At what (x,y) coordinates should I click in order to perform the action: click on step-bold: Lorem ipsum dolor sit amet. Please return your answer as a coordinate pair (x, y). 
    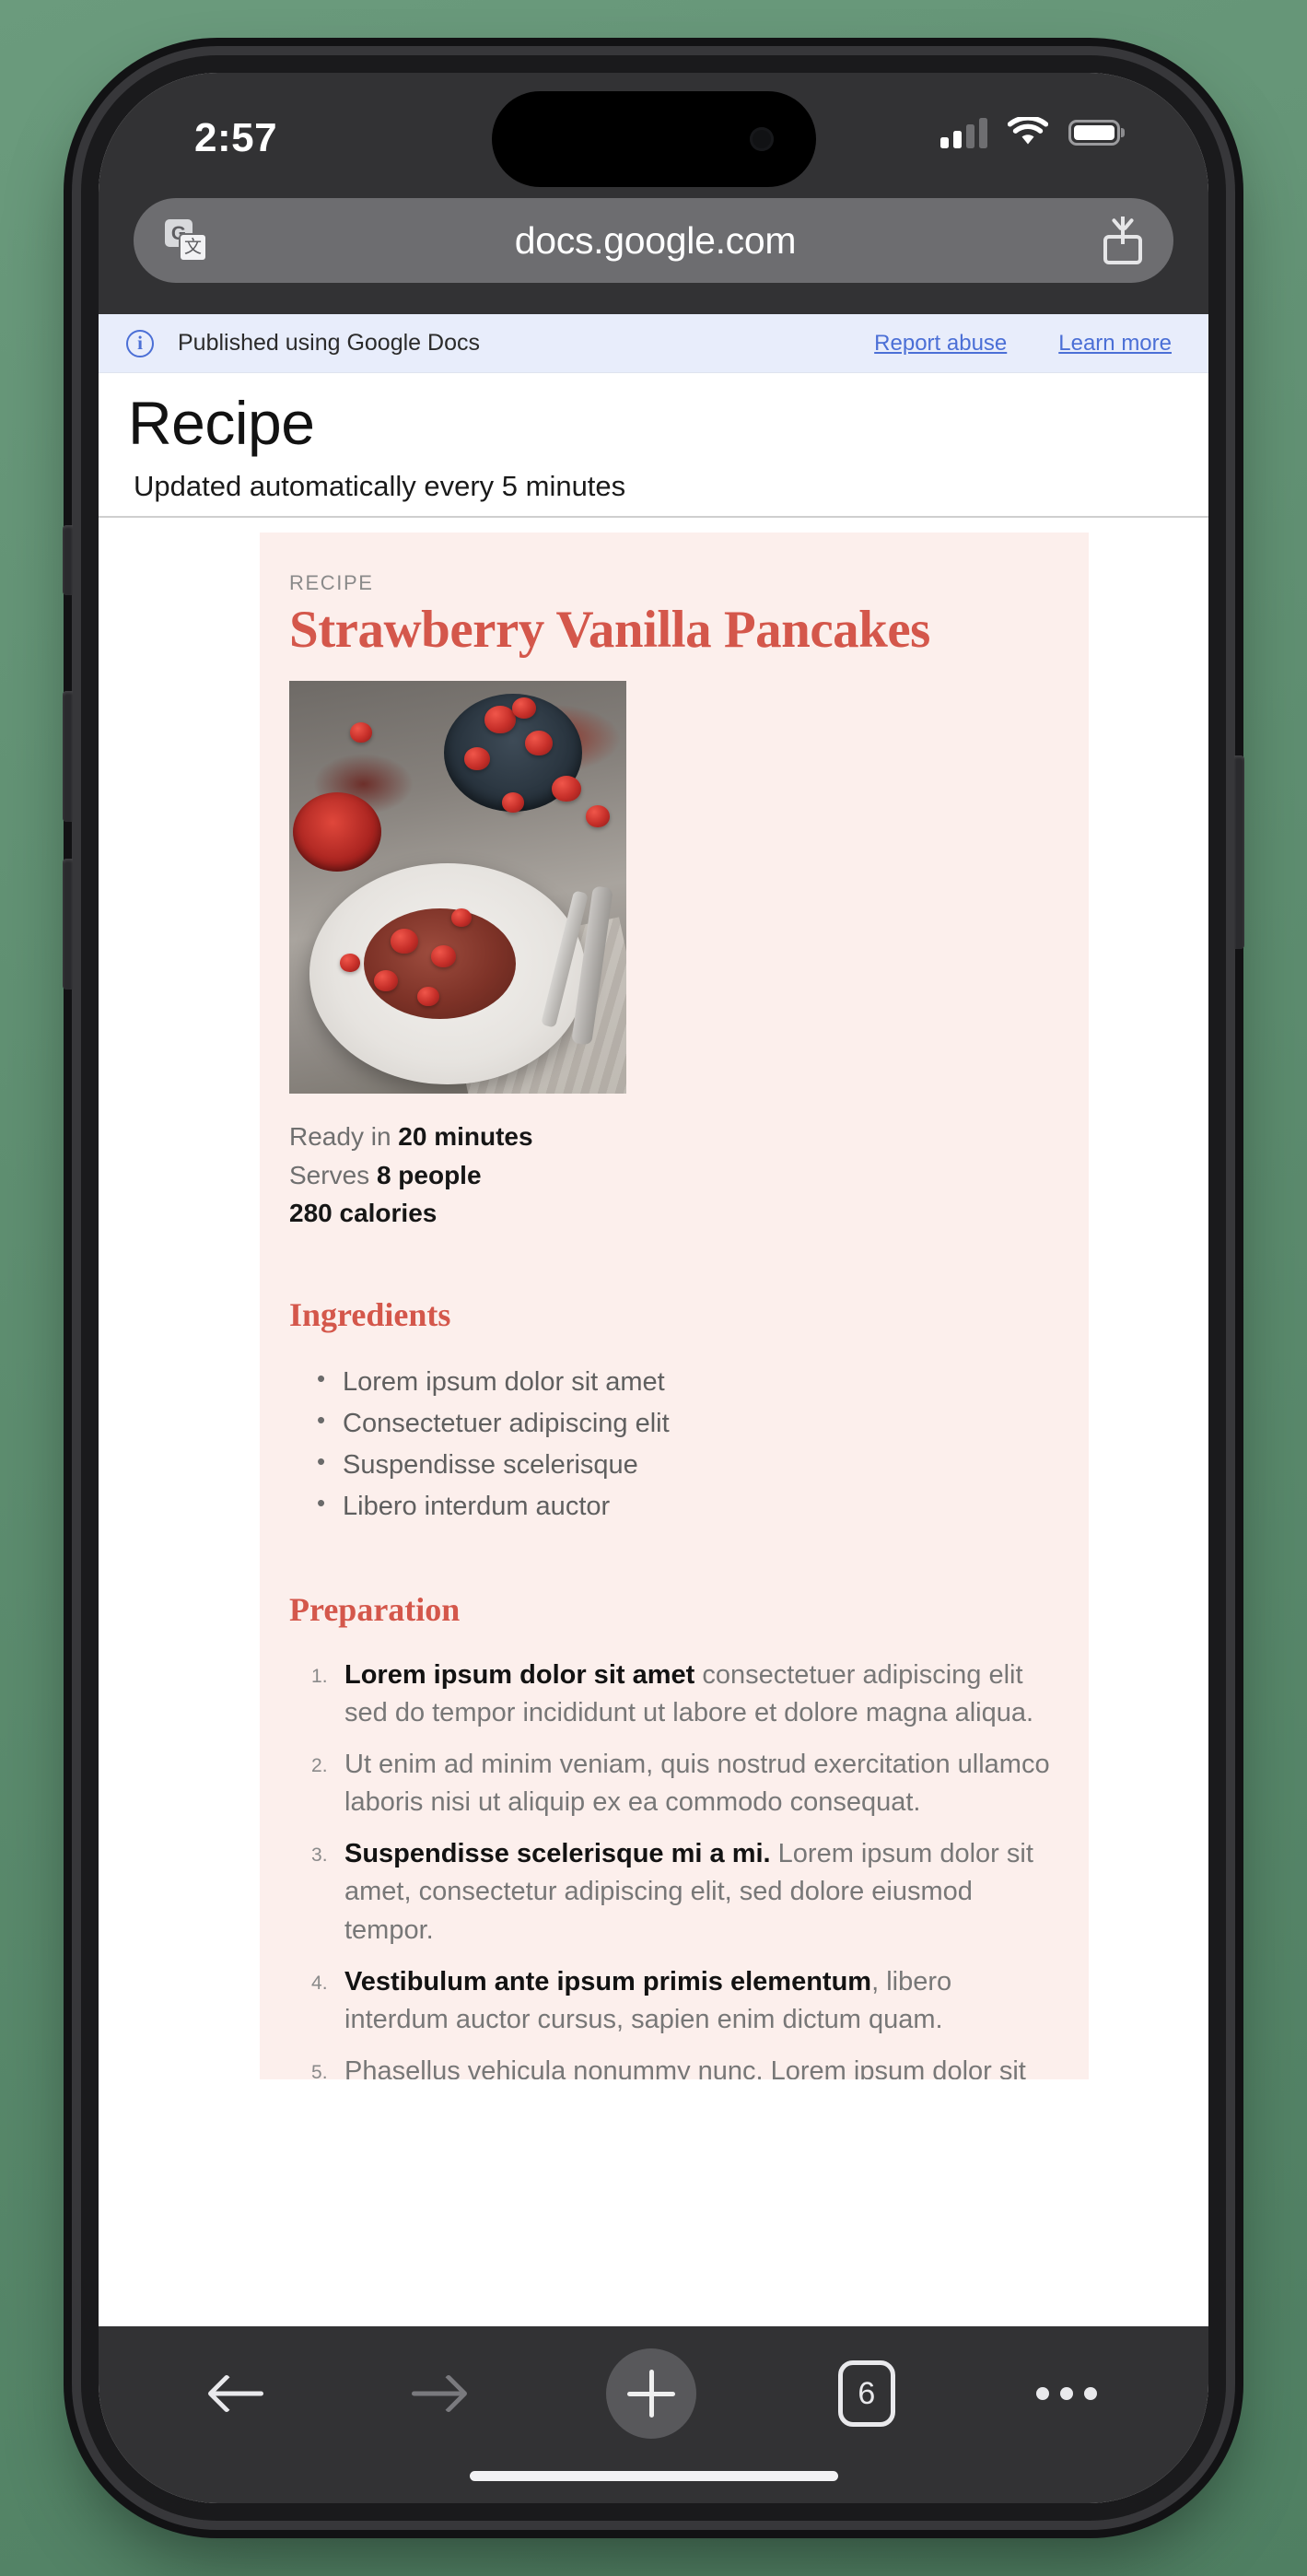
    Looking at the image, I should click on (520, 1674).